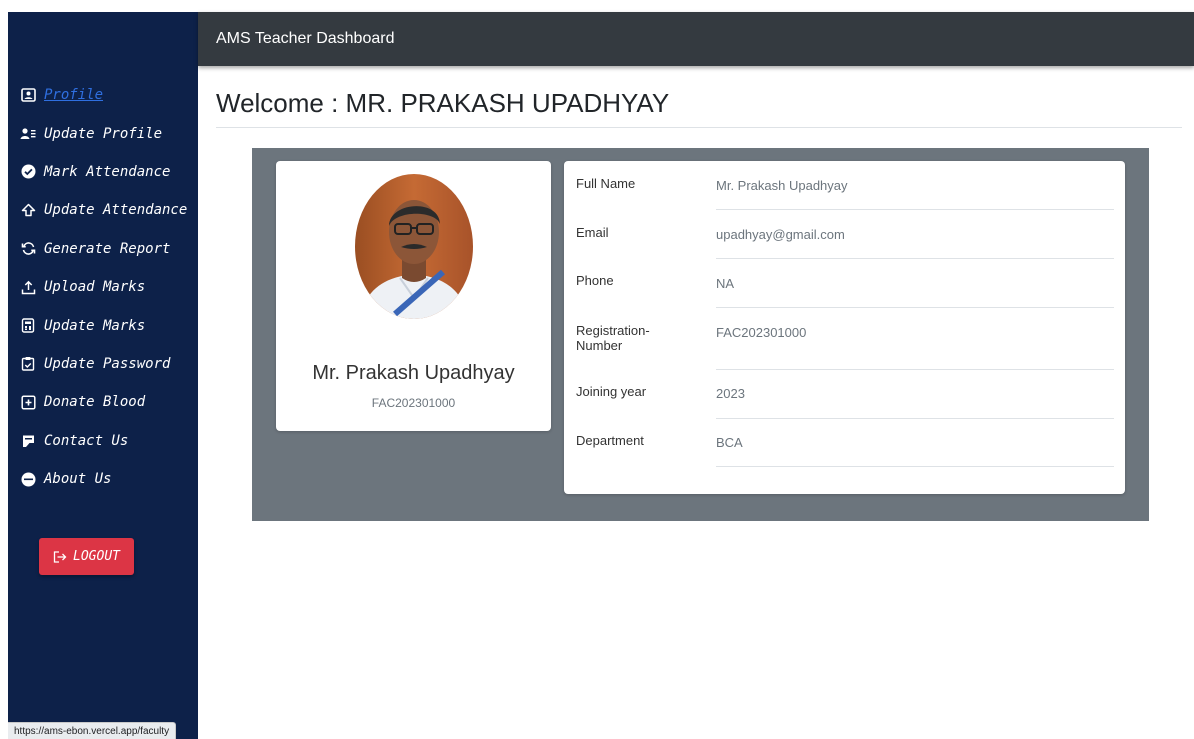 This screenshot has width=1194, height=739. Describe the element at coordinates (729, 442) in the screenshot. I see `detail-value: BCA` at that location.